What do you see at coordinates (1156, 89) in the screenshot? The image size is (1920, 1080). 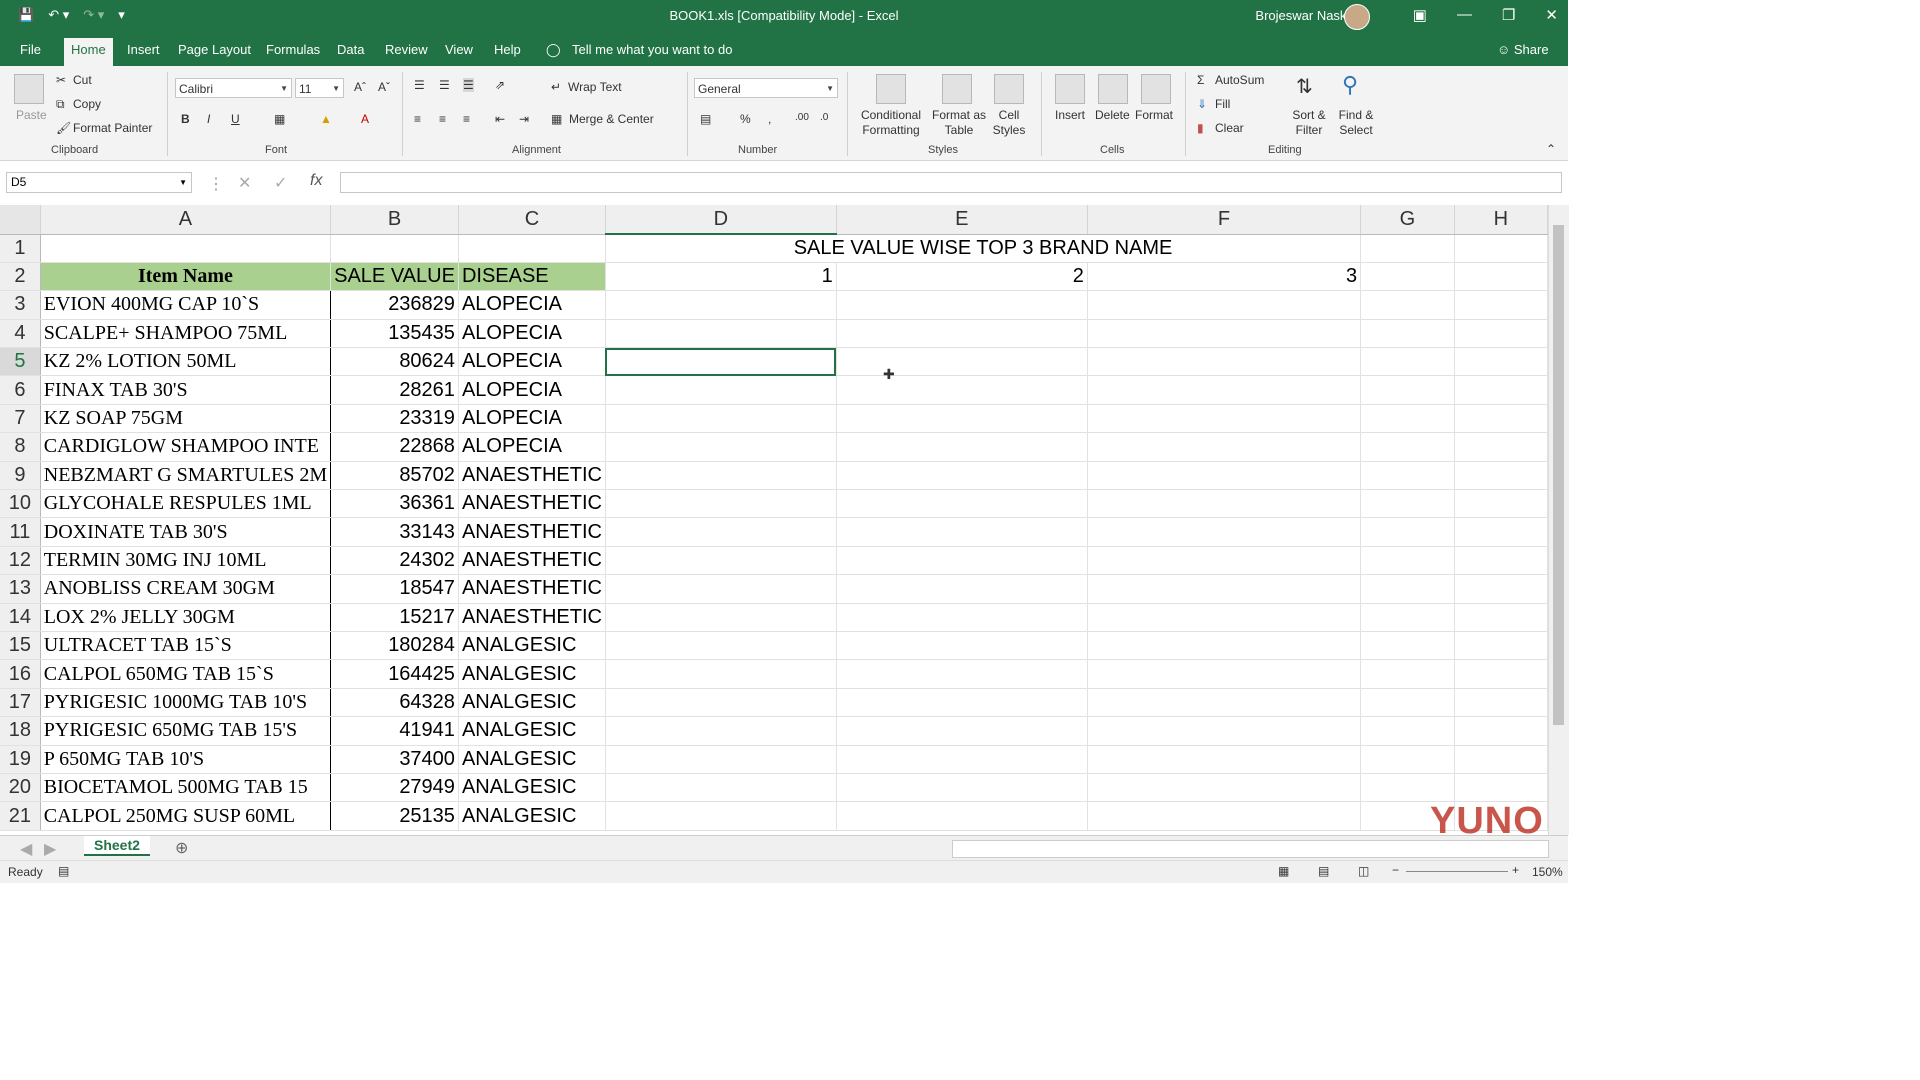 I see `format-cells-icon` at bounding box center [1156, 89].